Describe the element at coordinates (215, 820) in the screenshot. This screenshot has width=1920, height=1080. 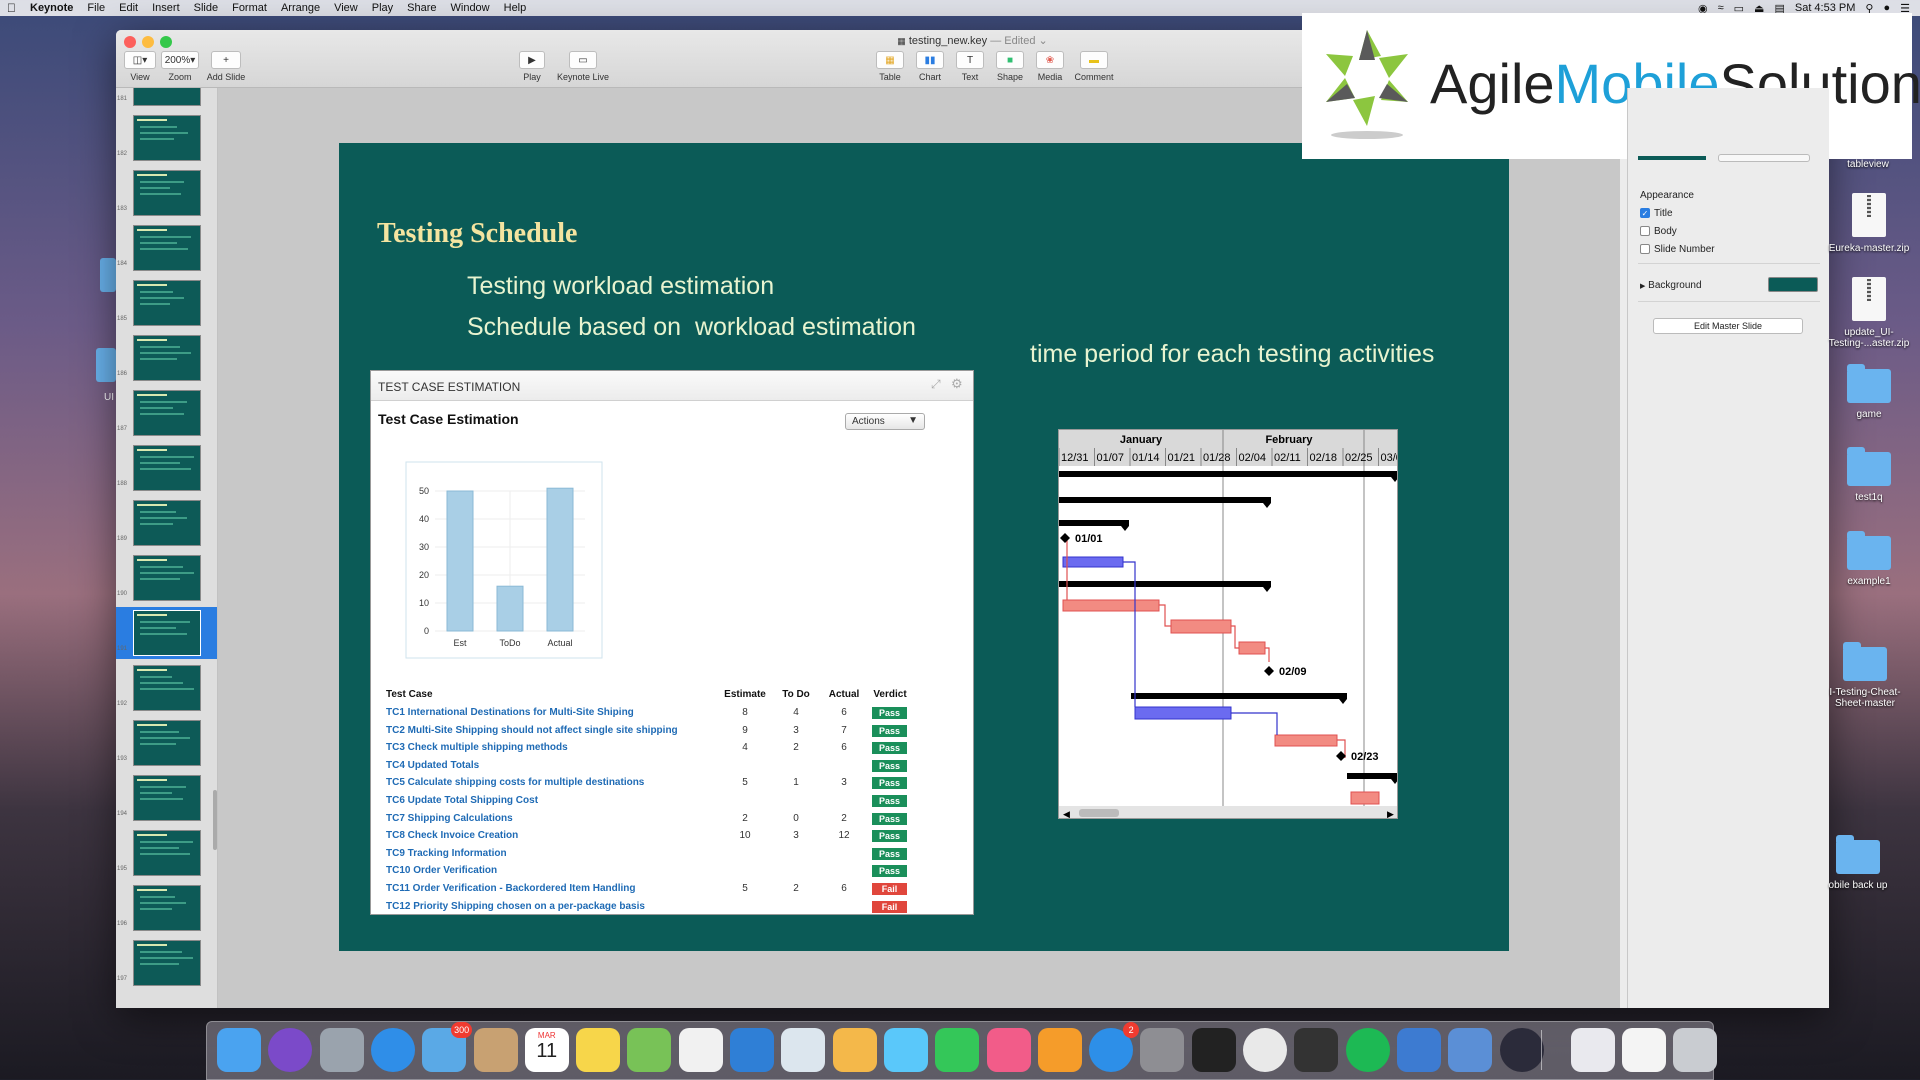
I see `canvas-scrollbar` at that location.